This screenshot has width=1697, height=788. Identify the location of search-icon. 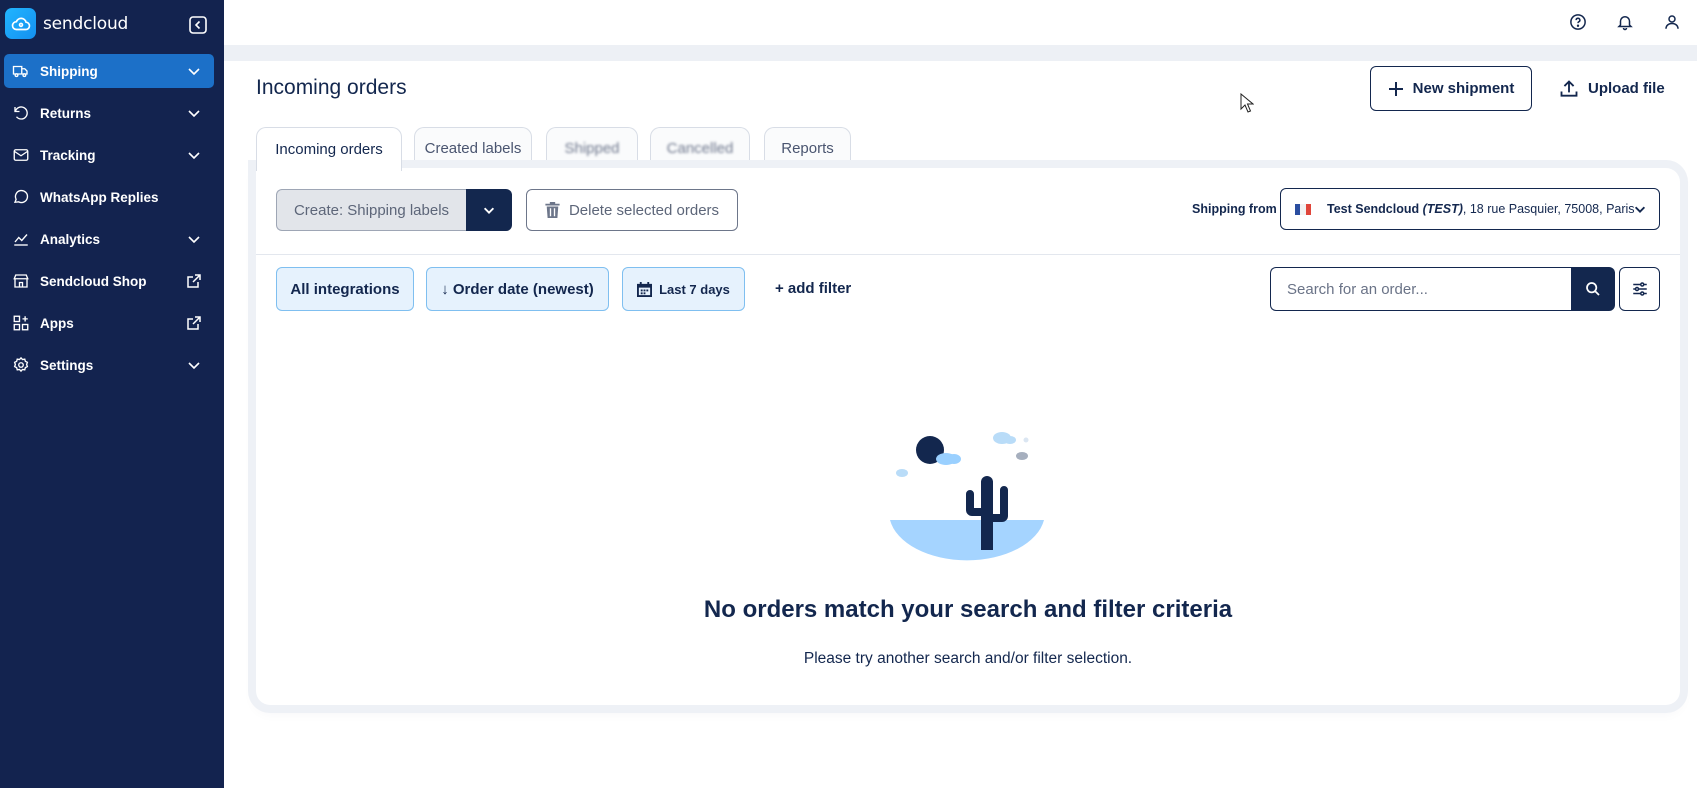
(1593, 289).